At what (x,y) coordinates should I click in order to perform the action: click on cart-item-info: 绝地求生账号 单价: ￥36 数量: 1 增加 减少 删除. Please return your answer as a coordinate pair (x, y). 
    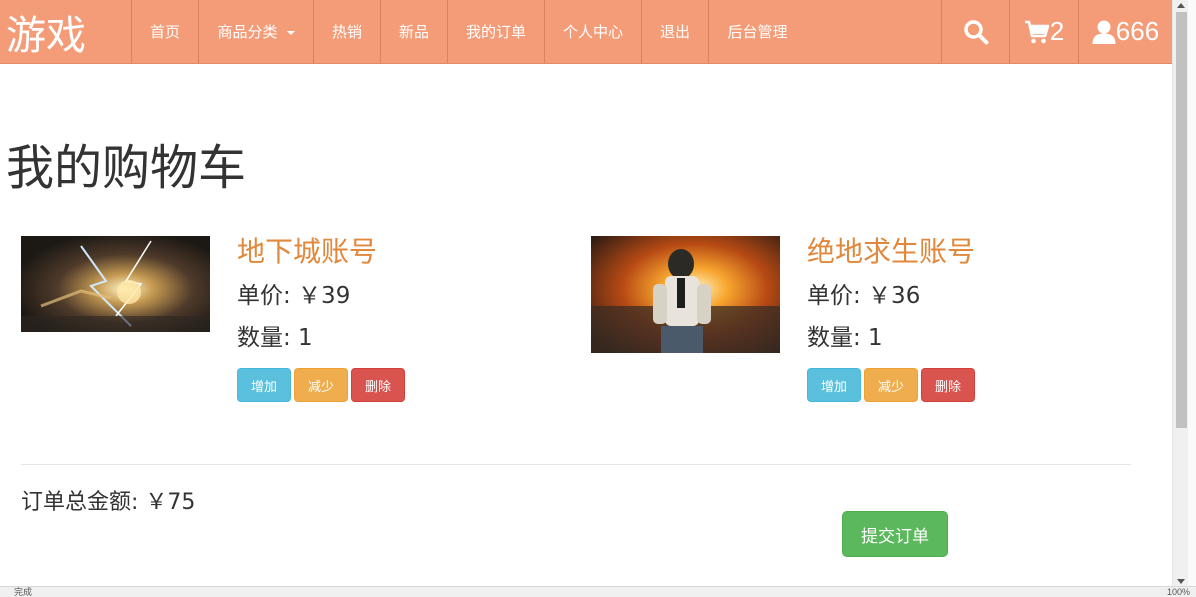
    Looking at the image, I should click on (957, 319).